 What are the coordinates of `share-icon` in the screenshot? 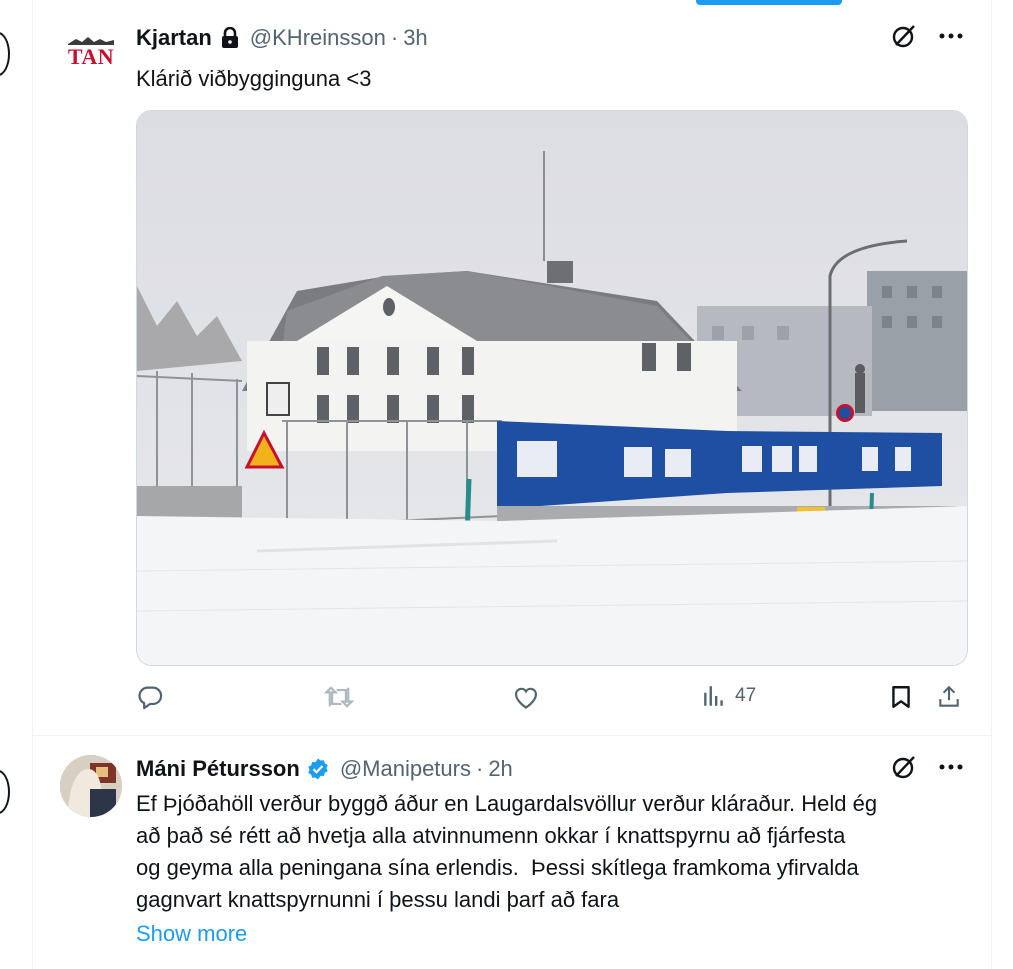 It's located at (949, 697).